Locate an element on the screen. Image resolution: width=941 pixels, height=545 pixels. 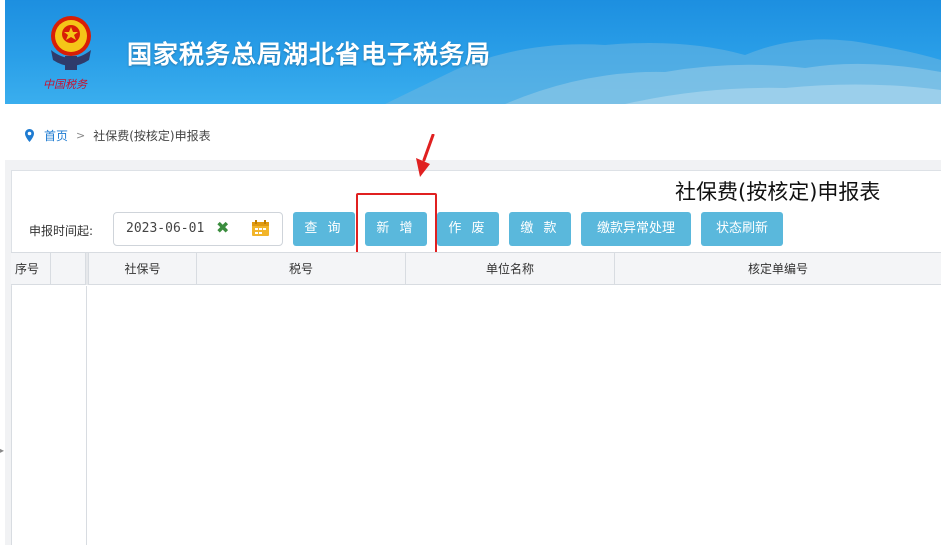
pay-button: 缴 款 is located at coordinates (540, 229).